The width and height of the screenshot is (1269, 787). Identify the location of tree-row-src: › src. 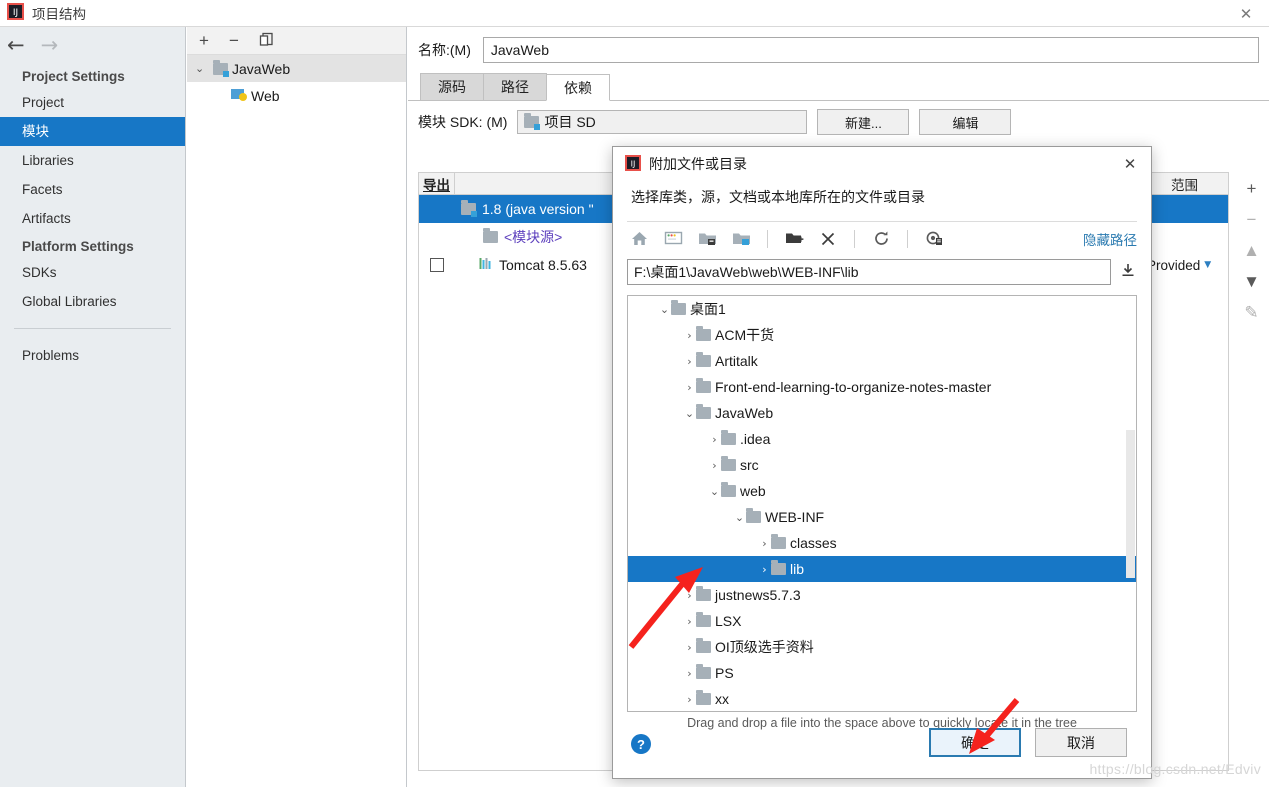
(882, 465).